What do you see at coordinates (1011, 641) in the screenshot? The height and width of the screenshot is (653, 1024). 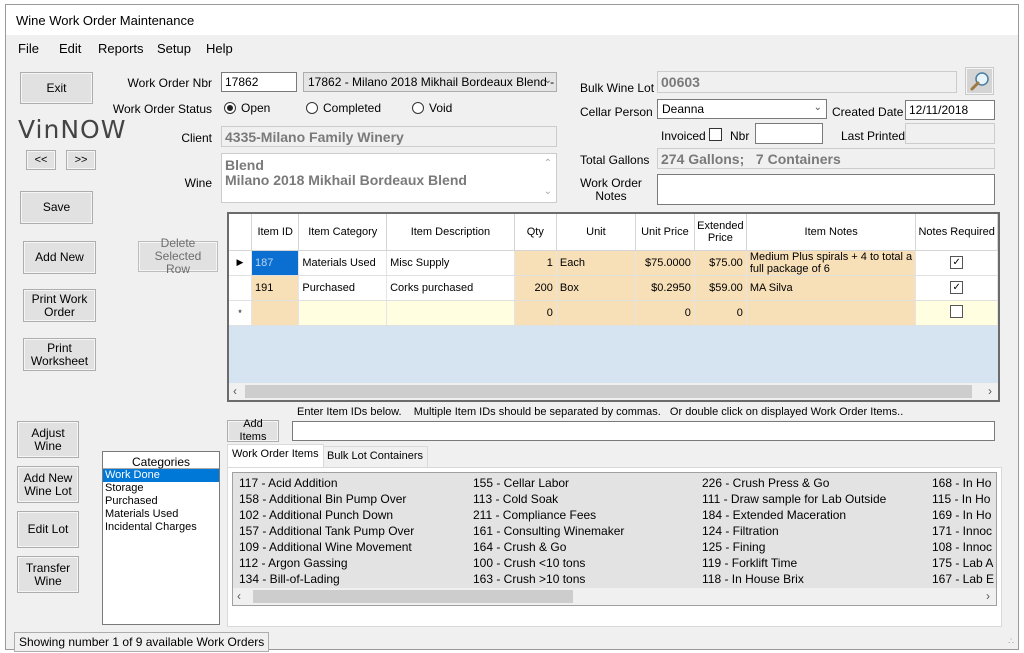 I see `resize-grip-icon: ∴` at bounding box center [1011, 641].